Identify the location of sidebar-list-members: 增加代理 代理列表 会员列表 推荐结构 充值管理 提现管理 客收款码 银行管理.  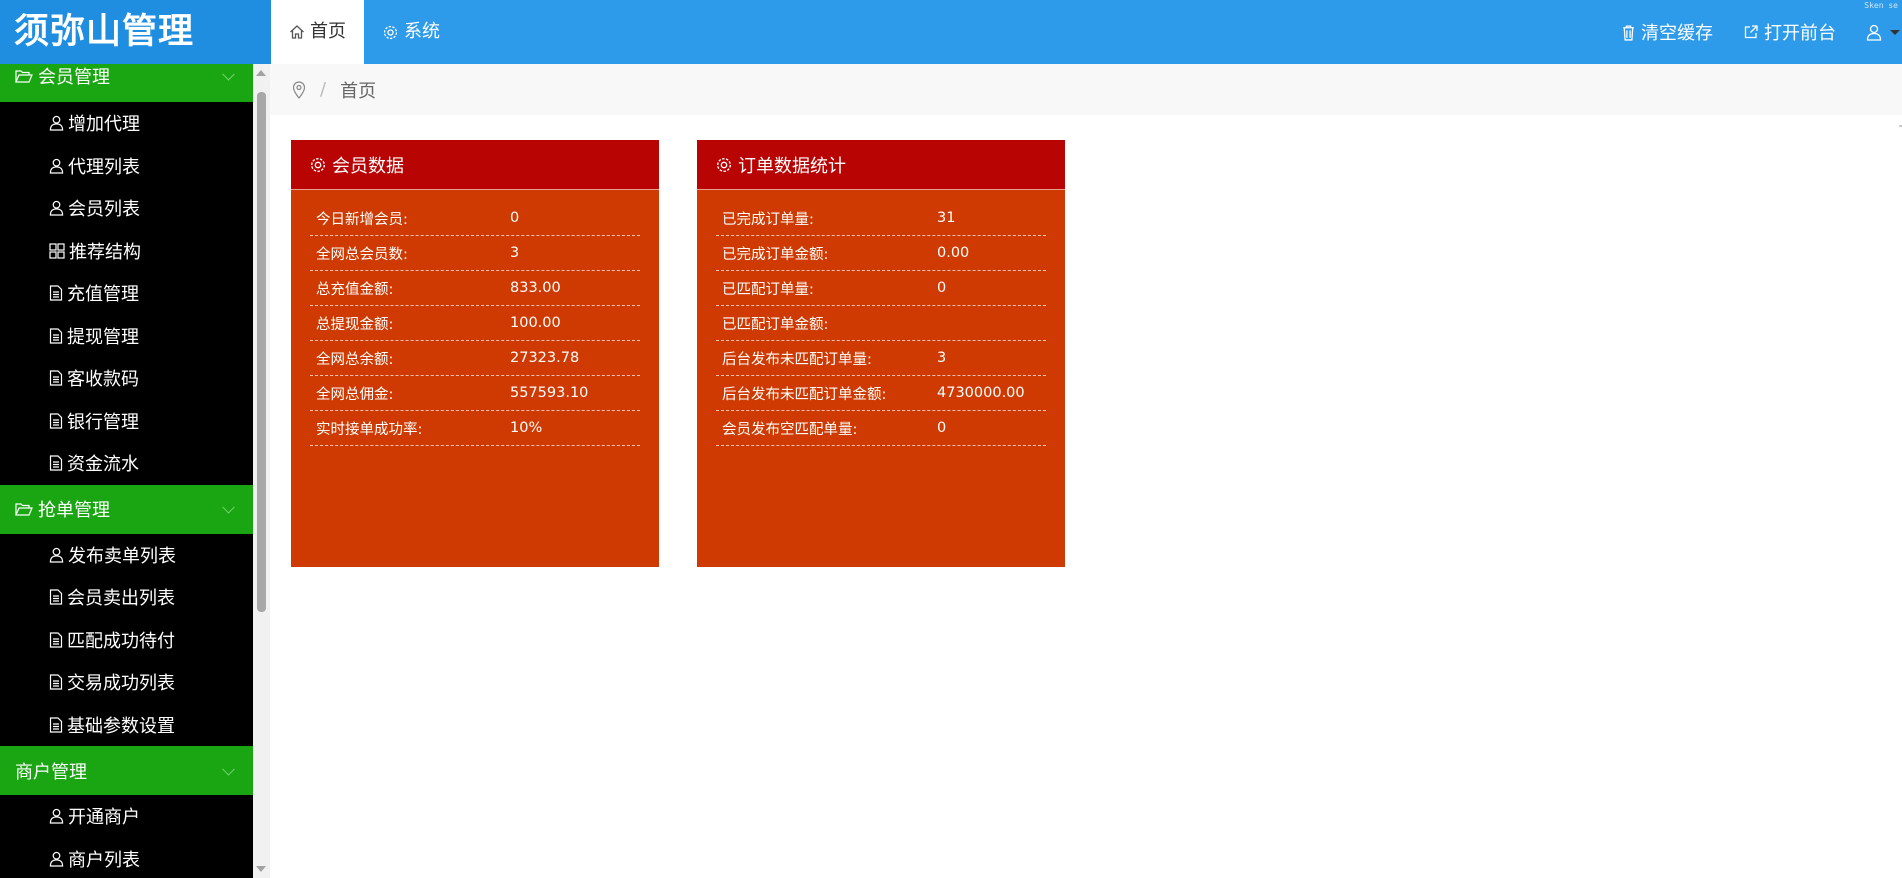
(126, 293).